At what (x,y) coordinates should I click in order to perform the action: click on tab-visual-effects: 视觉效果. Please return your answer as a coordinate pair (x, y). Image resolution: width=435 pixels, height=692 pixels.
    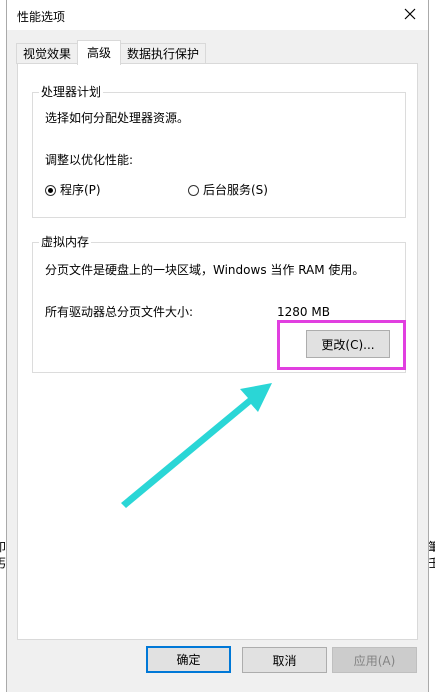
    Looking at the image, I should click on (47, 53).